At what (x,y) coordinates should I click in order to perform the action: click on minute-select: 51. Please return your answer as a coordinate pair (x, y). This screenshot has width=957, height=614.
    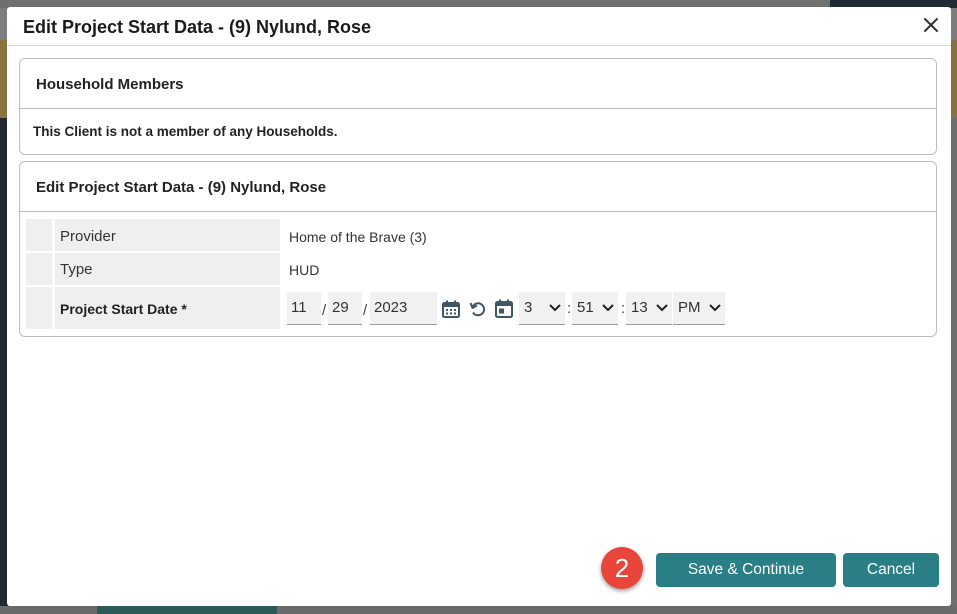
    Looking at the image, I should click on (595, 308).